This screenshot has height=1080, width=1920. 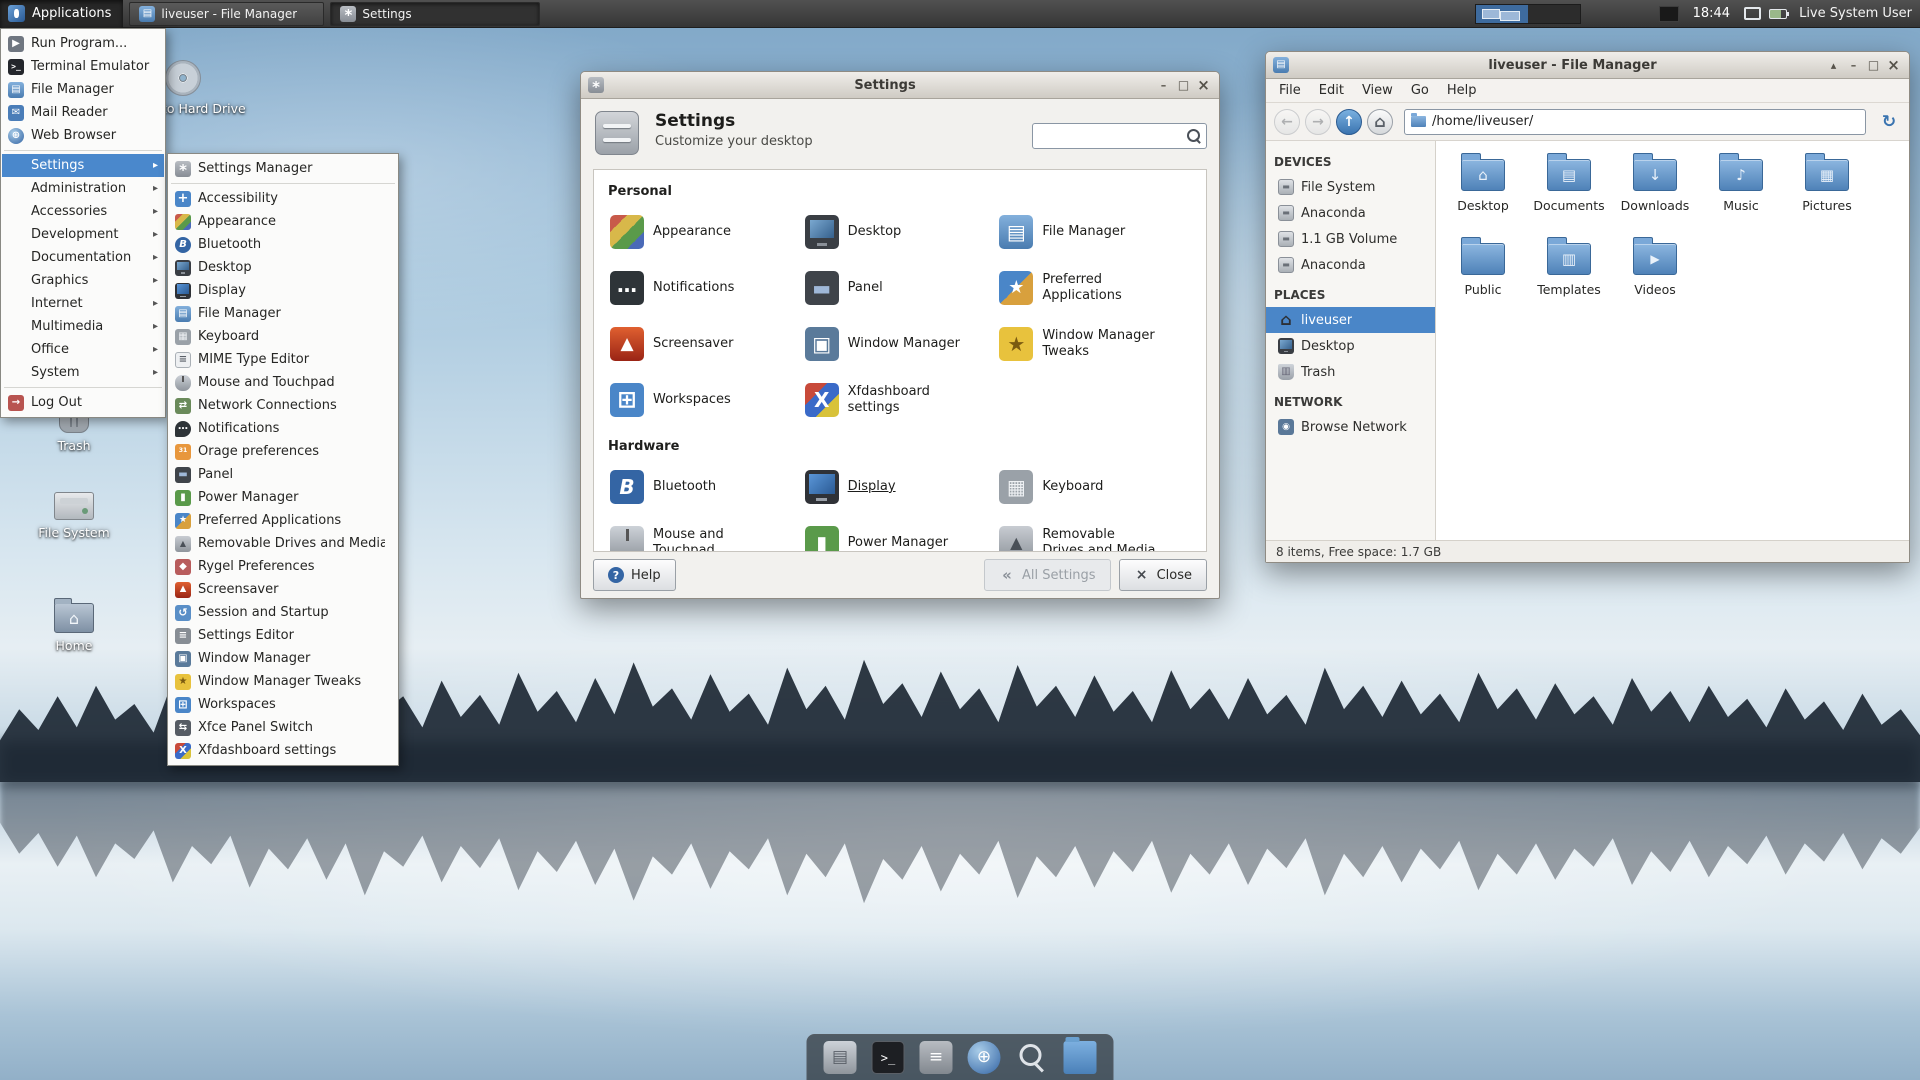 What do you see at coordinates (83, 326) in the screenshot?
I see `applications-menu-item: Multimedia ▸` at bounding box center [83, 326].